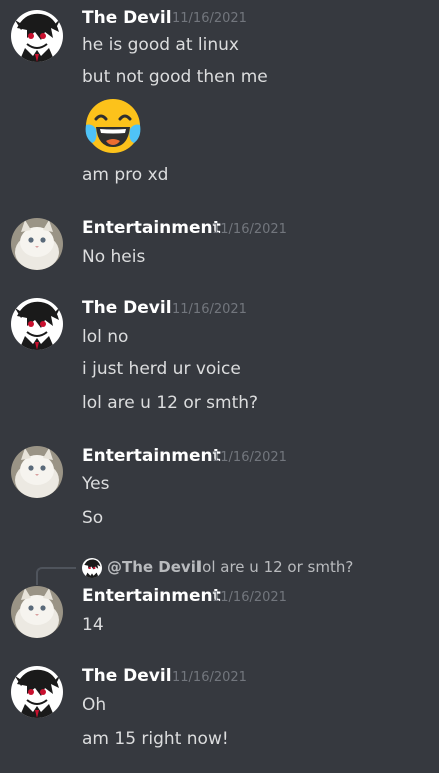 This screenshot has width=439, height=773. What do you see at coordinates (154, 567) in the screenshot?
I see `reply-mention: @The Devil` at bounding box center [154, 567].